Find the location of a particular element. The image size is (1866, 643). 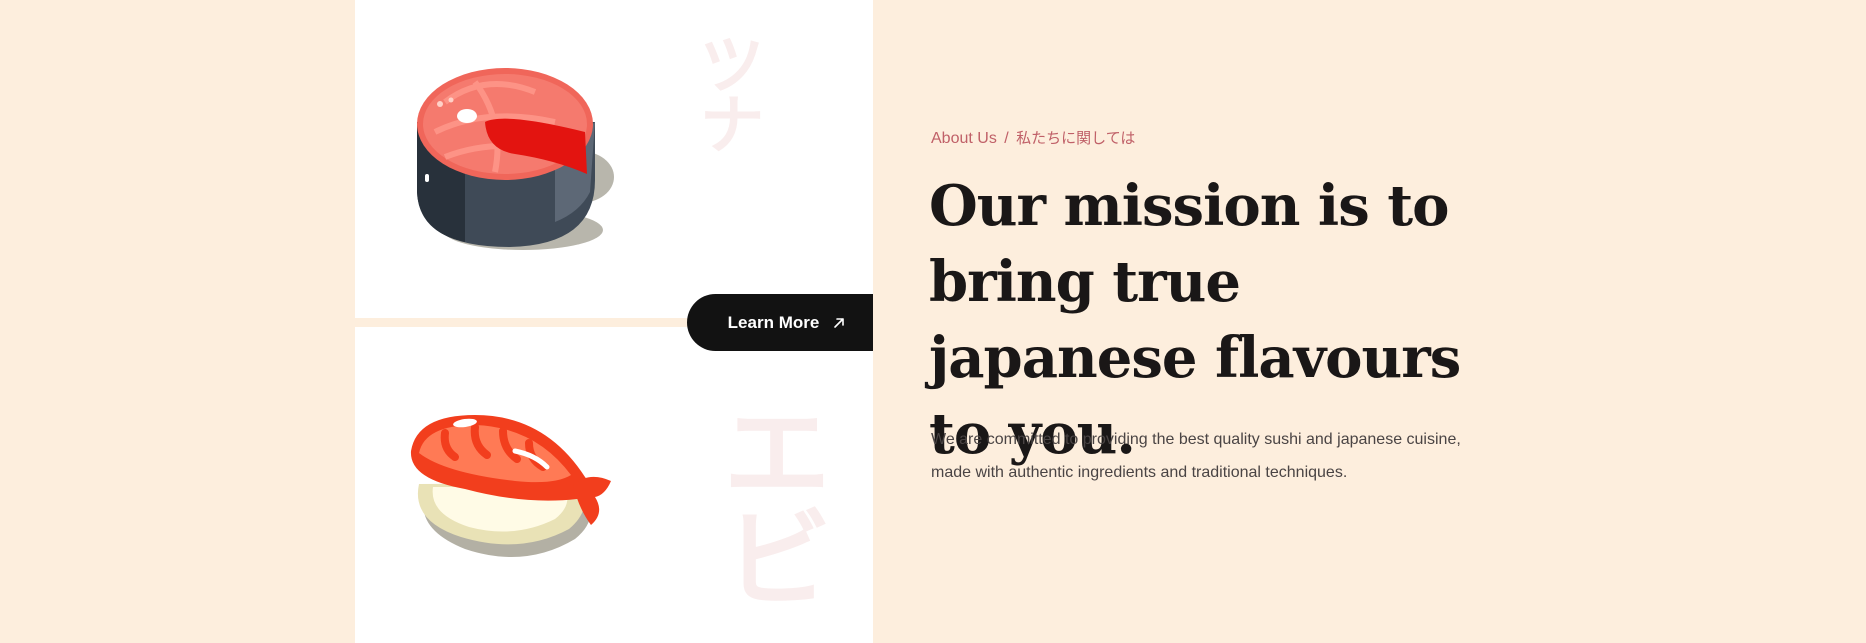

ebi-card: エビ is located at coordinates (614, 485).